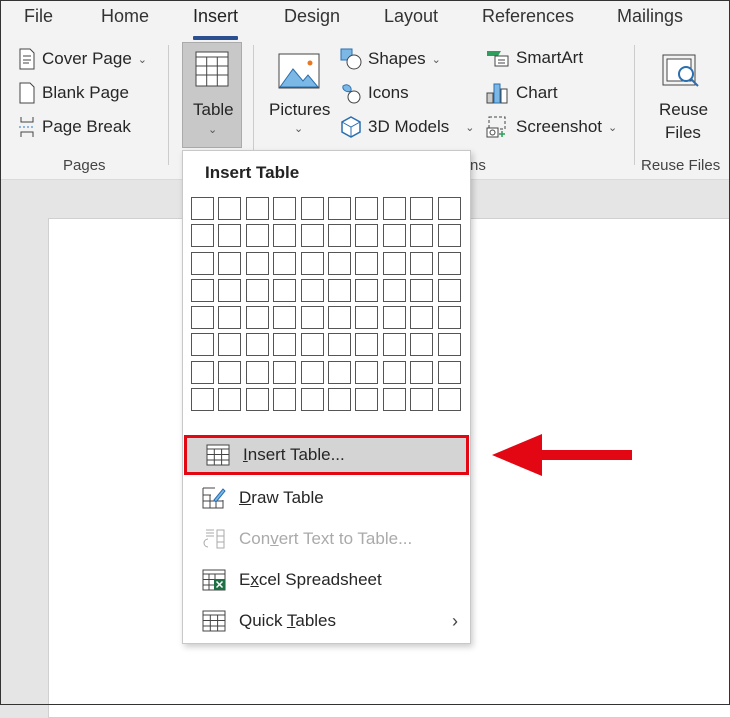 The width and height of the screenshot is (730, 718). What do you see at coordinates (522, 93) in the screenshot?
I see `chart-button: Chart` at bounding box center [522, 93].